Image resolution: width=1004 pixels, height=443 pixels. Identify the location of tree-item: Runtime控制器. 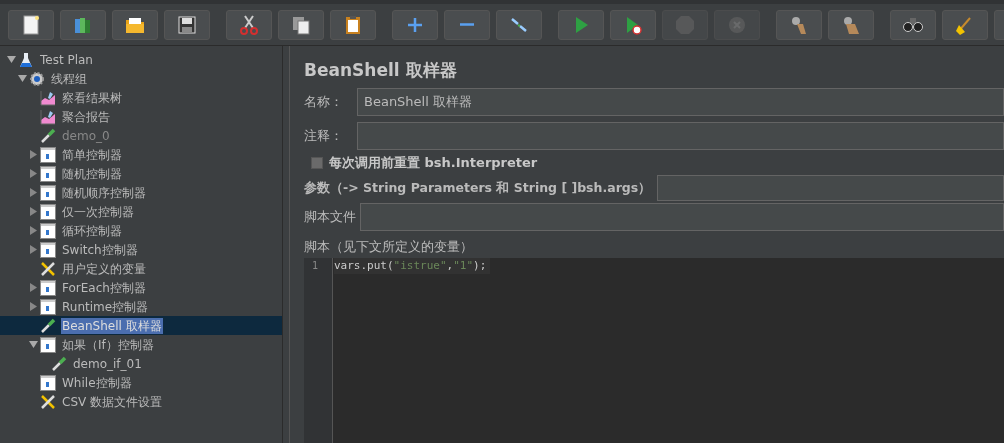
(105, 306).